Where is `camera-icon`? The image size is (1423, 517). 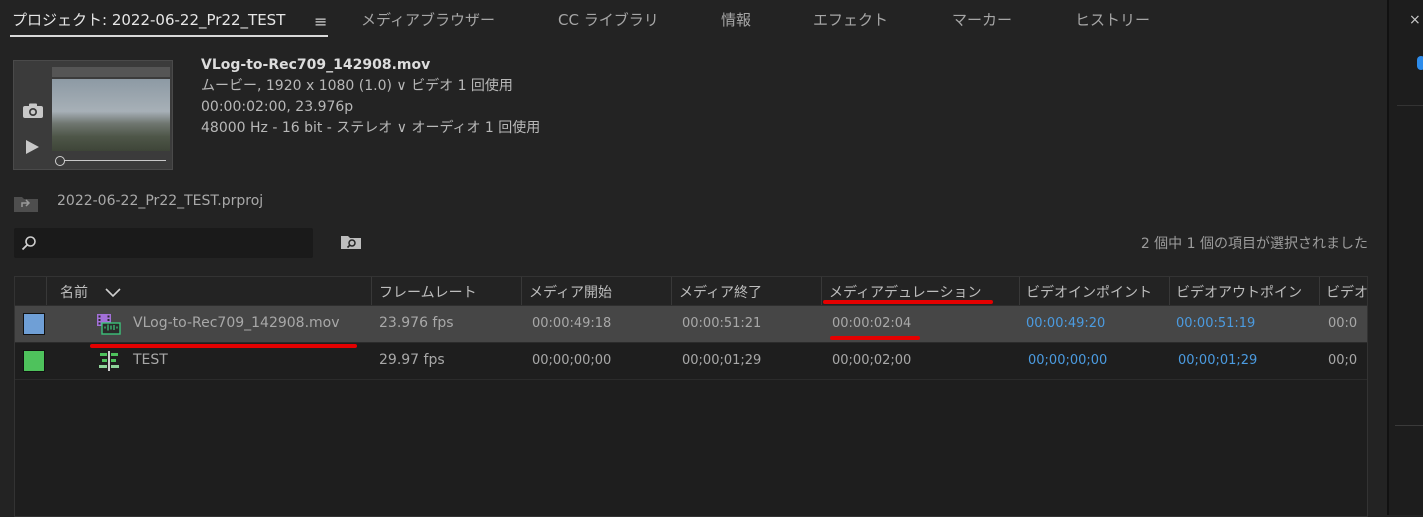
camera-icon is located at coordinates (33, 111).